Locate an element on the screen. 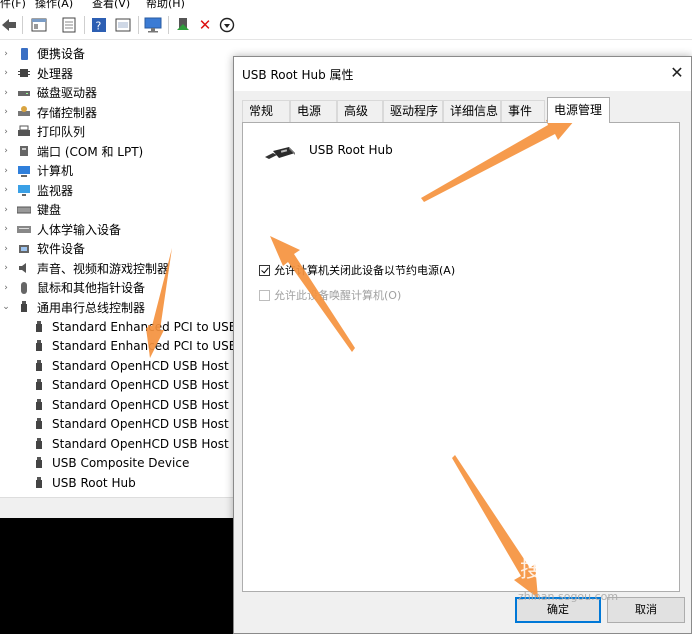 This screenshot has width=692, height=634. tree-category-port: › 端口 (COM 和 LPT) is located at coordinates (71, 151).